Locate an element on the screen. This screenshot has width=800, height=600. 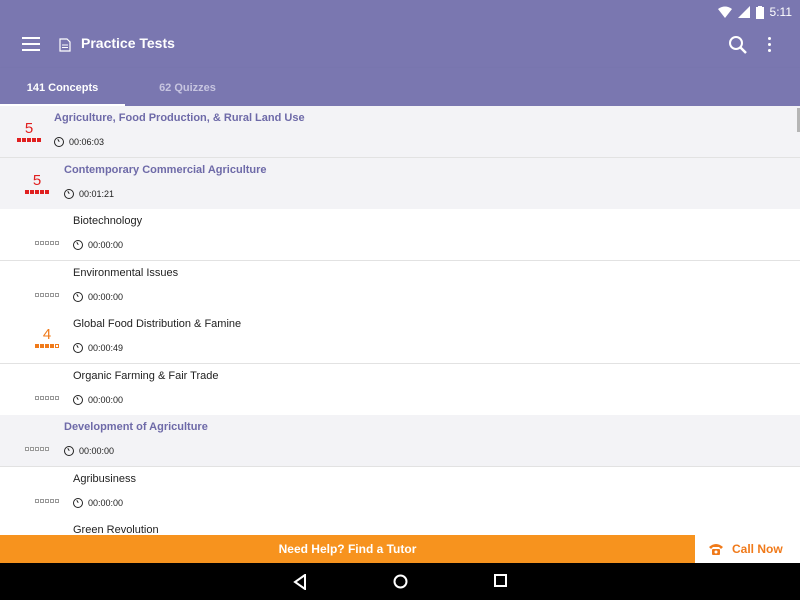
list-item: Green Revolution is located at coordinates (400, 526).